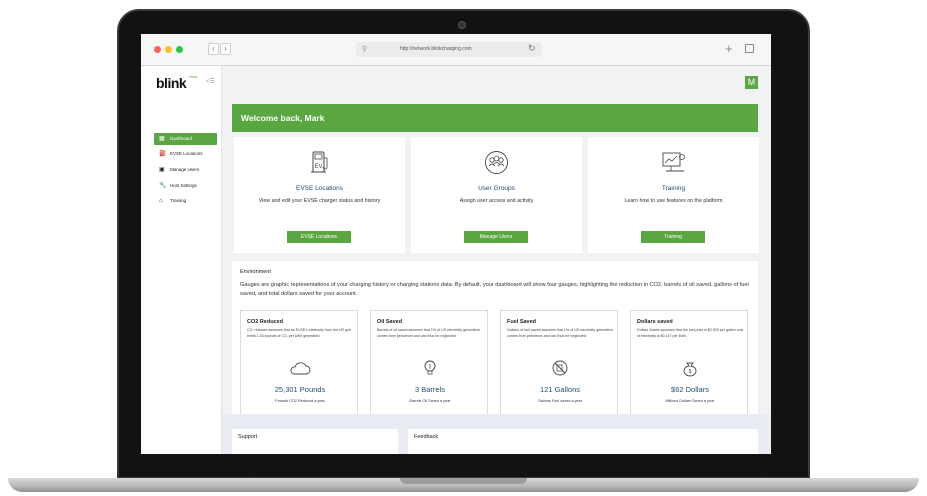 The width and height of the screenshot is (927, 496). Describe the element at coordinates (210, 81) in the screenshot. I see `collapse-menu-icon: <☰` at that location.